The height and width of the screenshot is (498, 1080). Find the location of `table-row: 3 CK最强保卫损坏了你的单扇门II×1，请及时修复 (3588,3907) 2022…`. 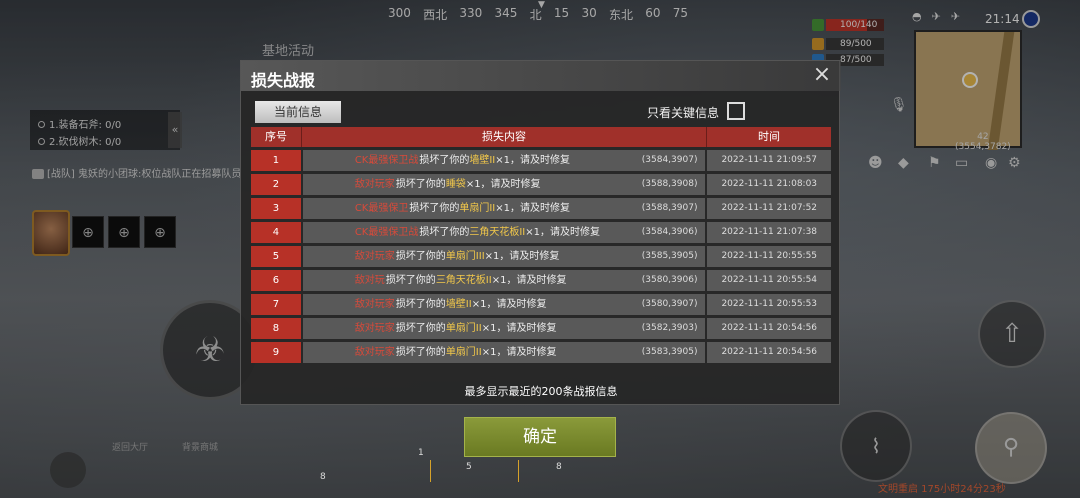

table-row: 3 CK最强保卫损坏了你的单扇门II×1，请及时修复 (3588,3907) 2022… is located at coordinates (541, 208).